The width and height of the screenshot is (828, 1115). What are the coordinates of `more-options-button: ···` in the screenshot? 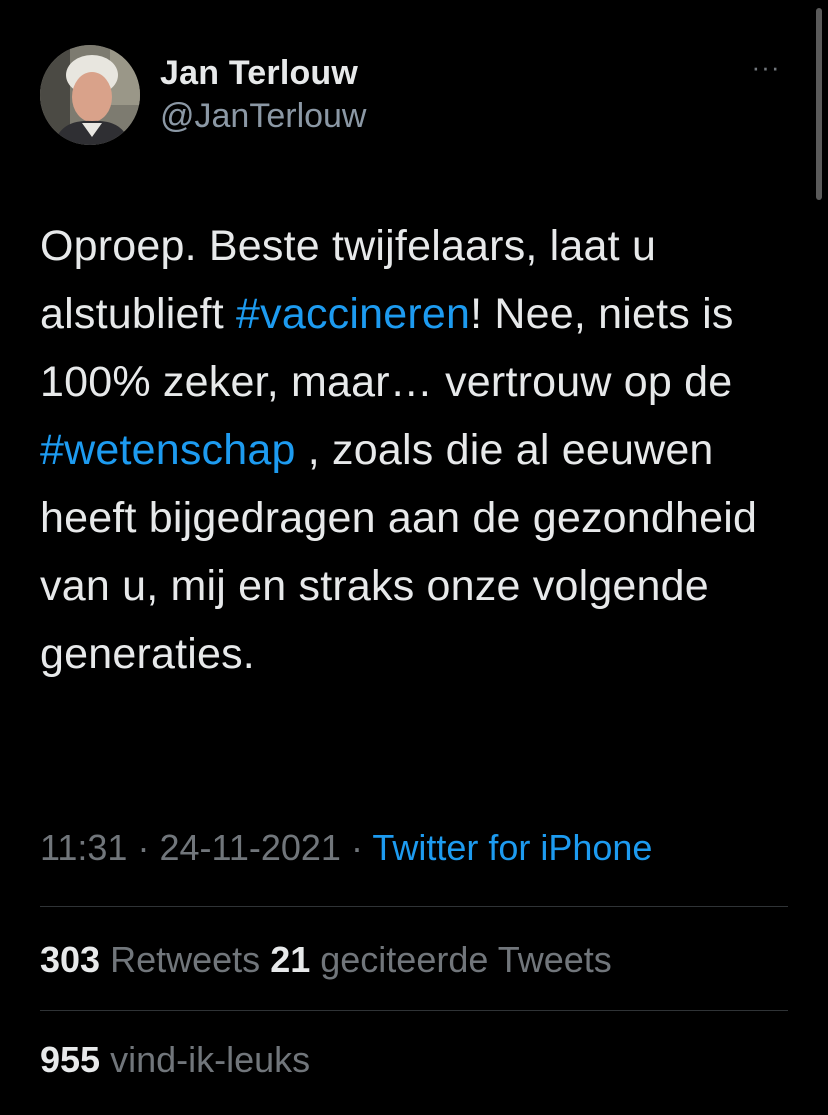 It's located at (766, 67).